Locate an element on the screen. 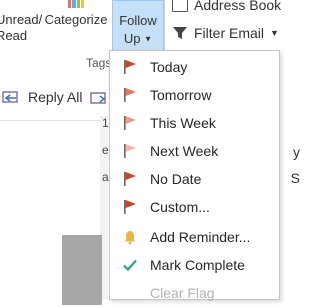  menu-item-label: No Date is located at coordinates (176, 179).